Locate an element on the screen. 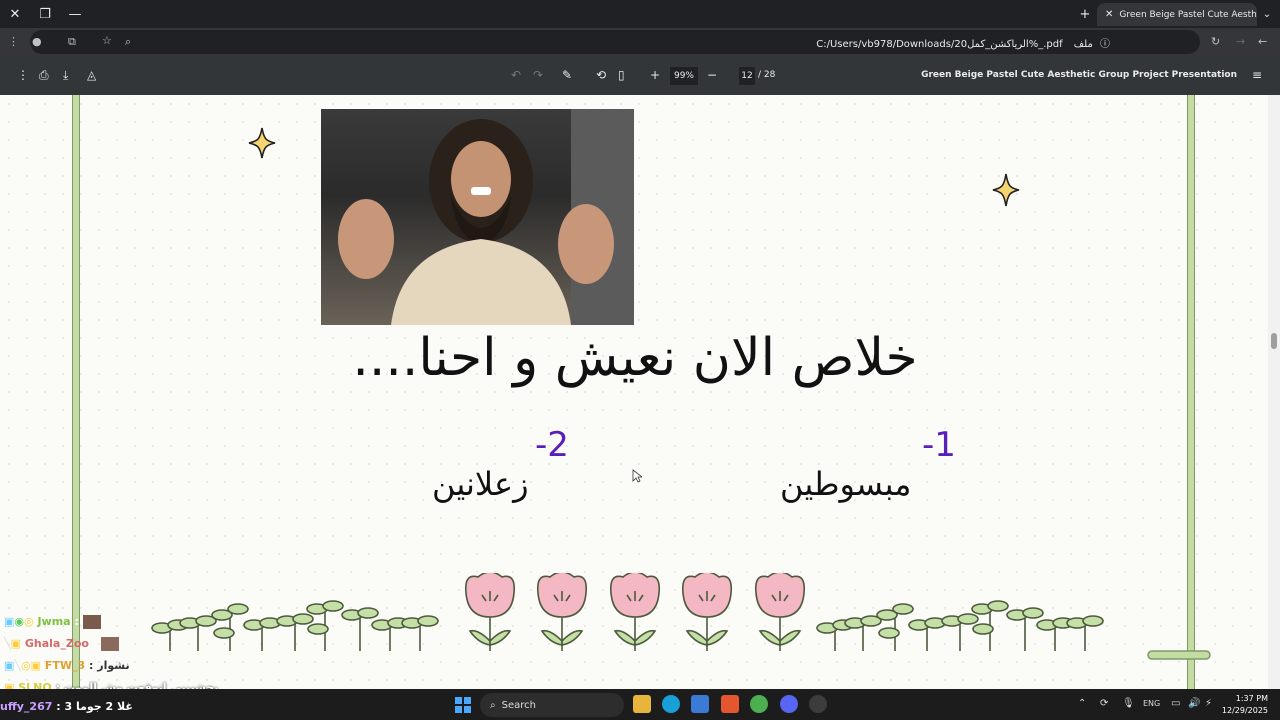  bookmark-star-icon: ☆ is located at coordinates (107, 40).